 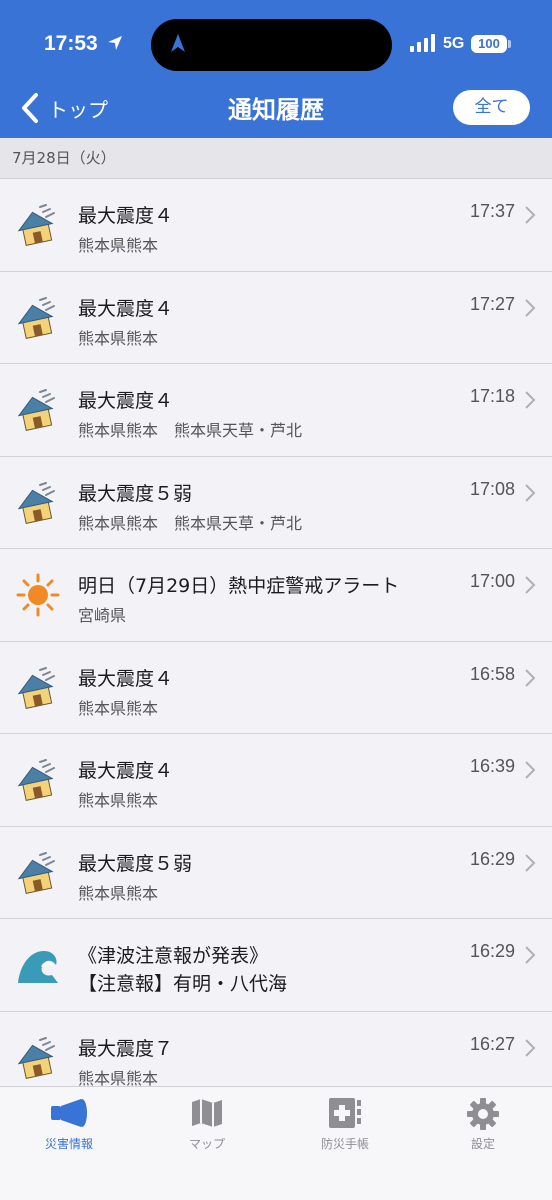 I want to click on battery-tip, so click(x=509, y=44).